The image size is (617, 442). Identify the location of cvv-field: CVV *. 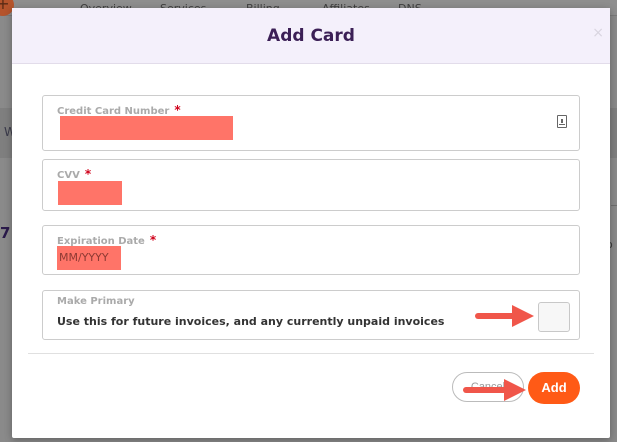
(311, 185).